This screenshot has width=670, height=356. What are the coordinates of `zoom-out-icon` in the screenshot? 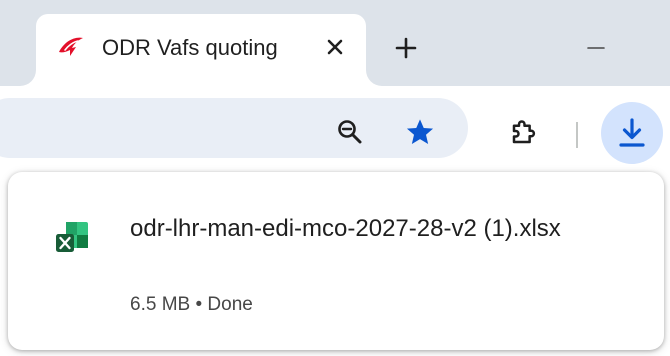 It's located at (350, 132).